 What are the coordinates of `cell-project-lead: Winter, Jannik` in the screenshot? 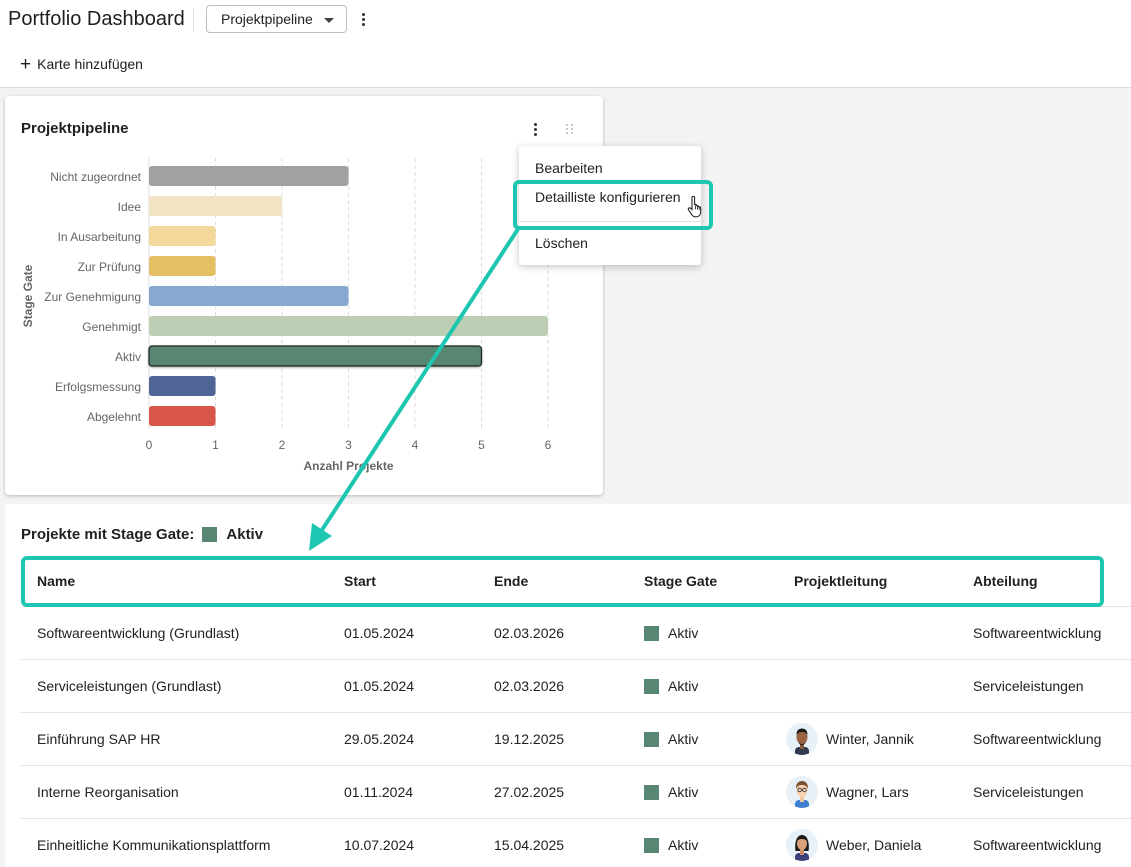 It's located at (870, 739).